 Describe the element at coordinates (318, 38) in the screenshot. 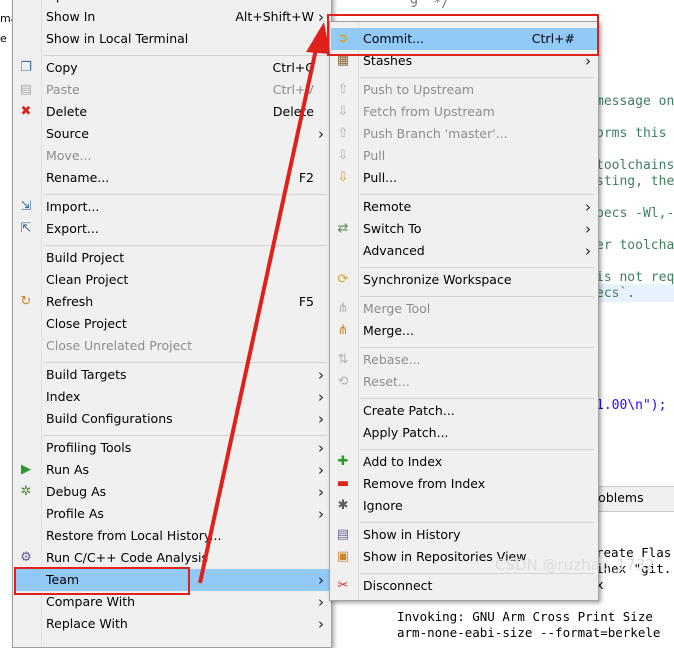

I see `arrow-head` at that location.